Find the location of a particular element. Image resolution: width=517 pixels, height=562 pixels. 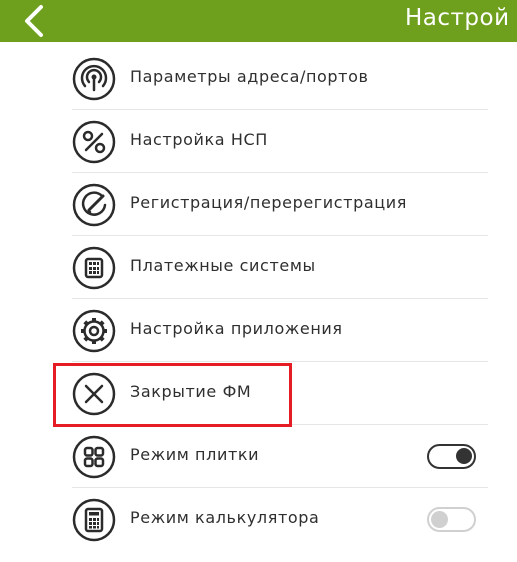

percent-icon is located at coordinates (94, 142).